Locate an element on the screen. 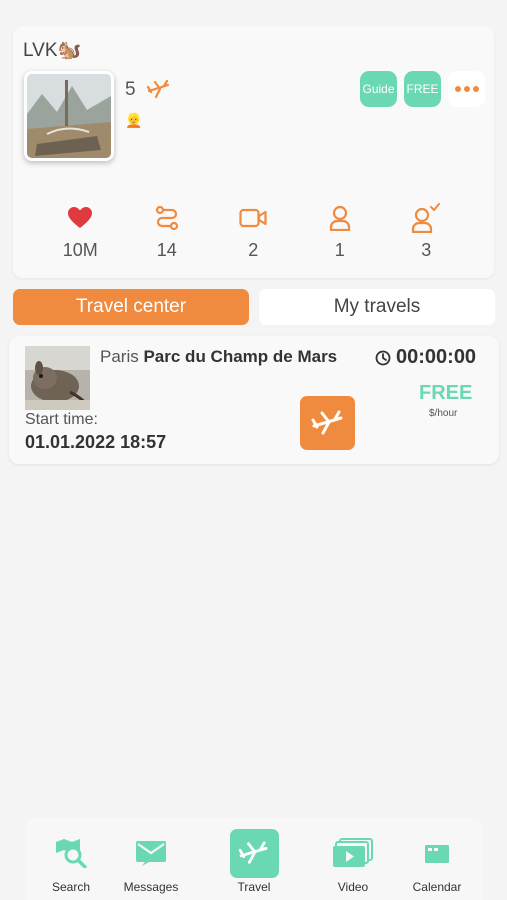 This screenshot has width=507, height=900. nav-messages: Messages is located at coordinates (151, 861).